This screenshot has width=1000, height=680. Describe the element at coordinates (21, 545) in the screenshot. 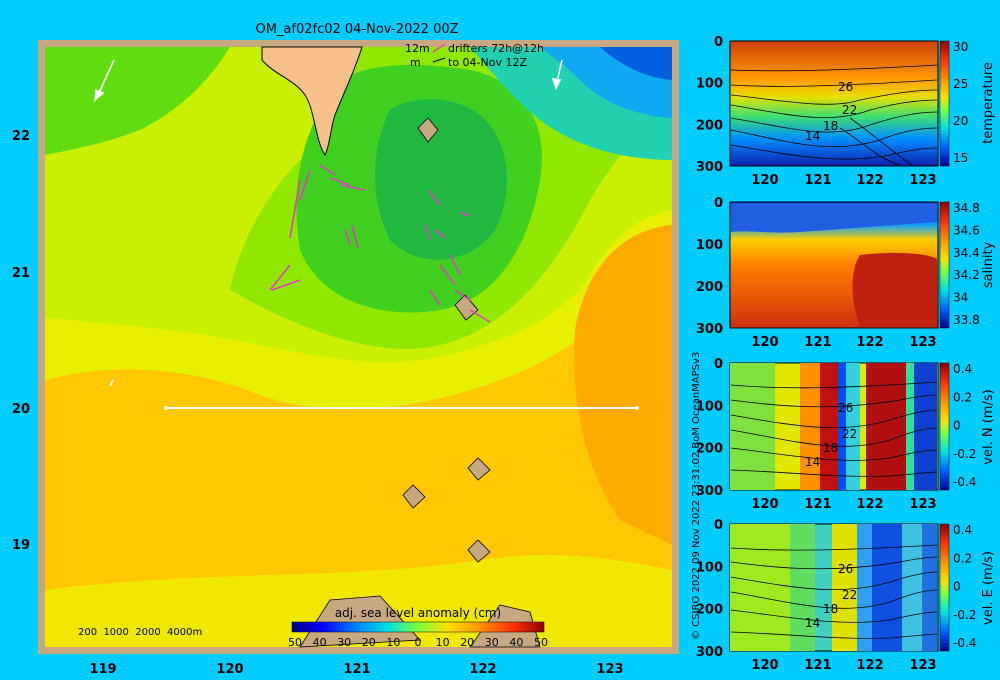

I see `map-y-tick-label: 19` at that location.